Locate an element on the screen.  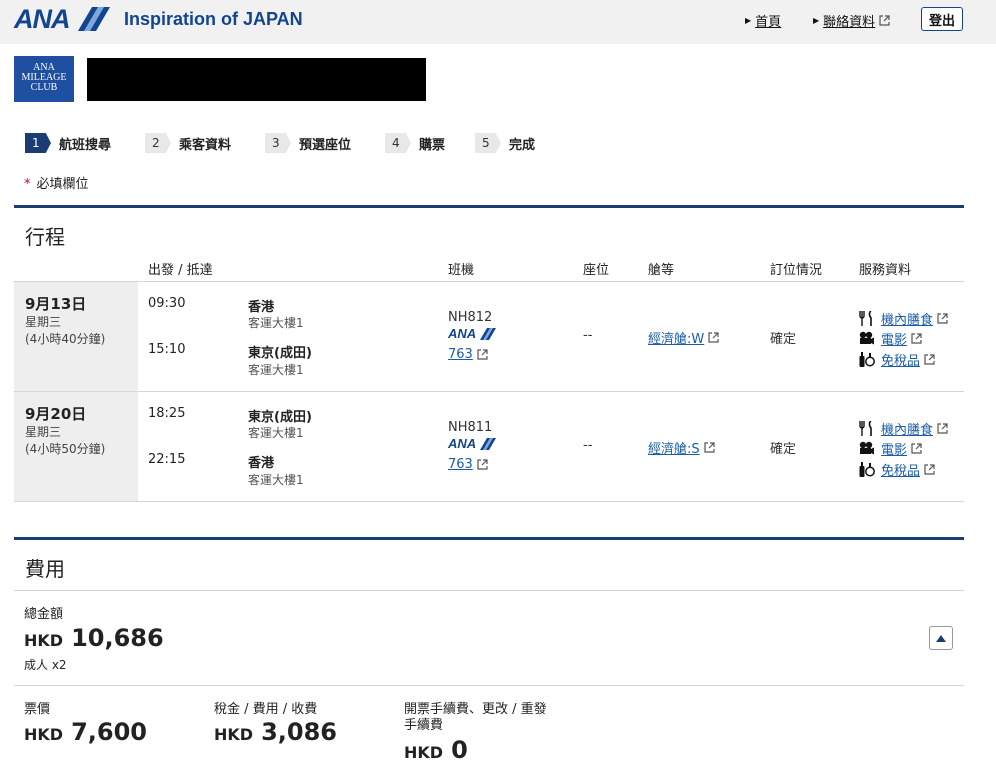
date-cell: 9月20日 星期三 (4小時50分鐘) is located at coordinates (76, 446).